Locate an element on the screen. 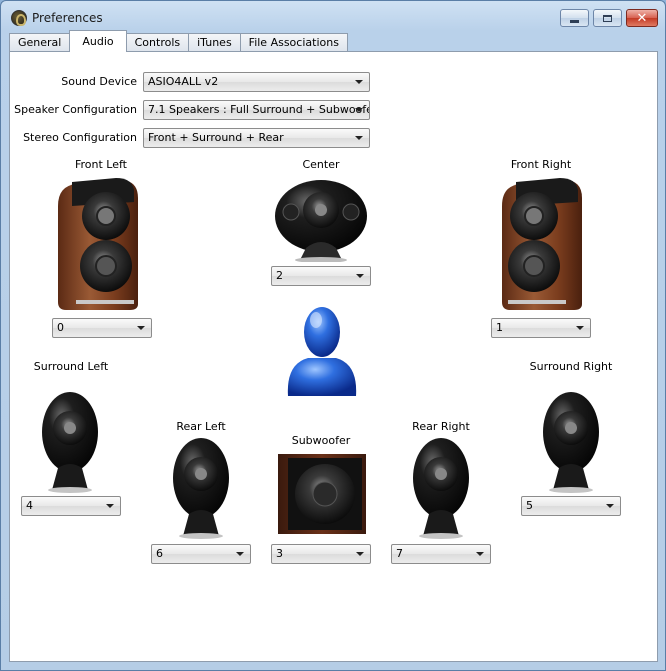  listener-person-icon is located at coordinates (322, 351).